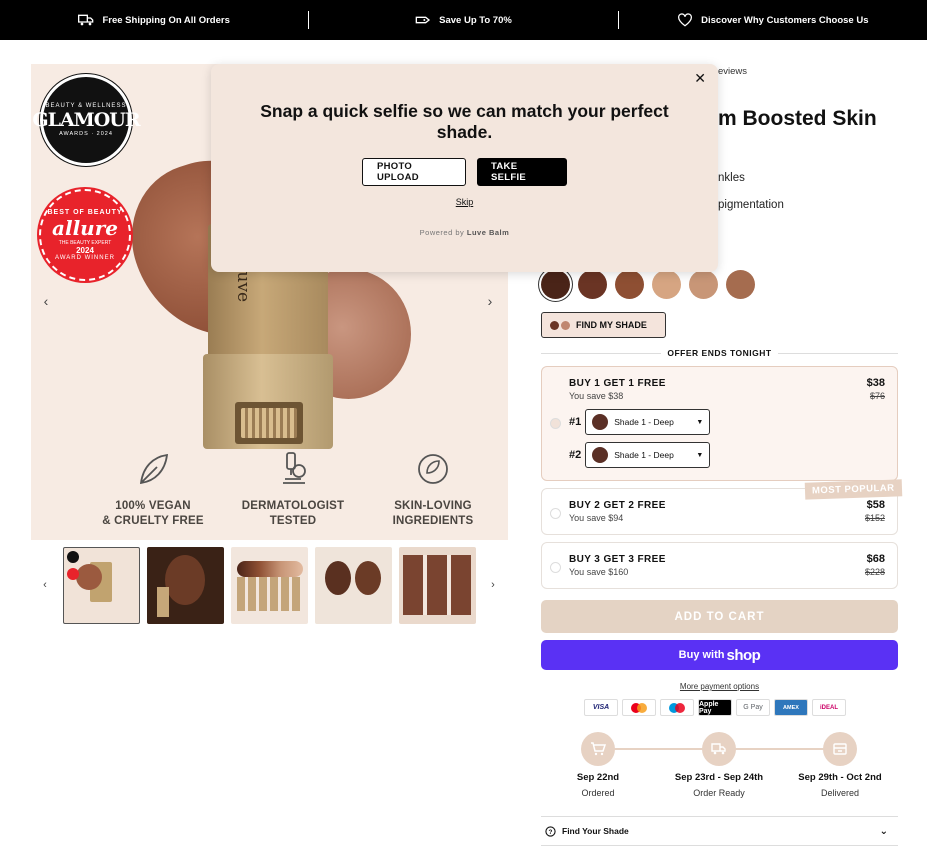 The image size is (927, 848). Describe the element at coordinates (785, 20) in the screenshot. I see `announcement-label: Discover Why Customers Choose Us` at that location.